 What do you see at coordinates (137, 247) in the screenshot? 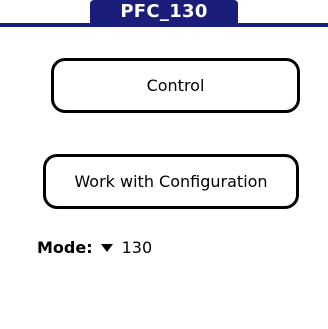
I see `mode-selected-value: 130` at bounding box center [137, 247].